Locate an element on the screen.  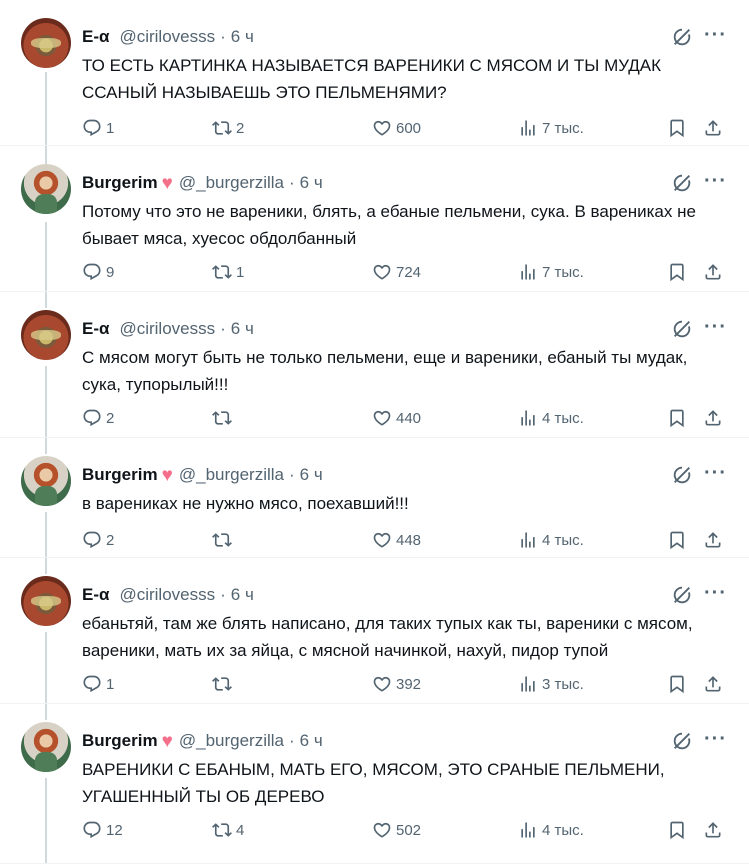
like-button: 724 is located at coordinates (396, 272).